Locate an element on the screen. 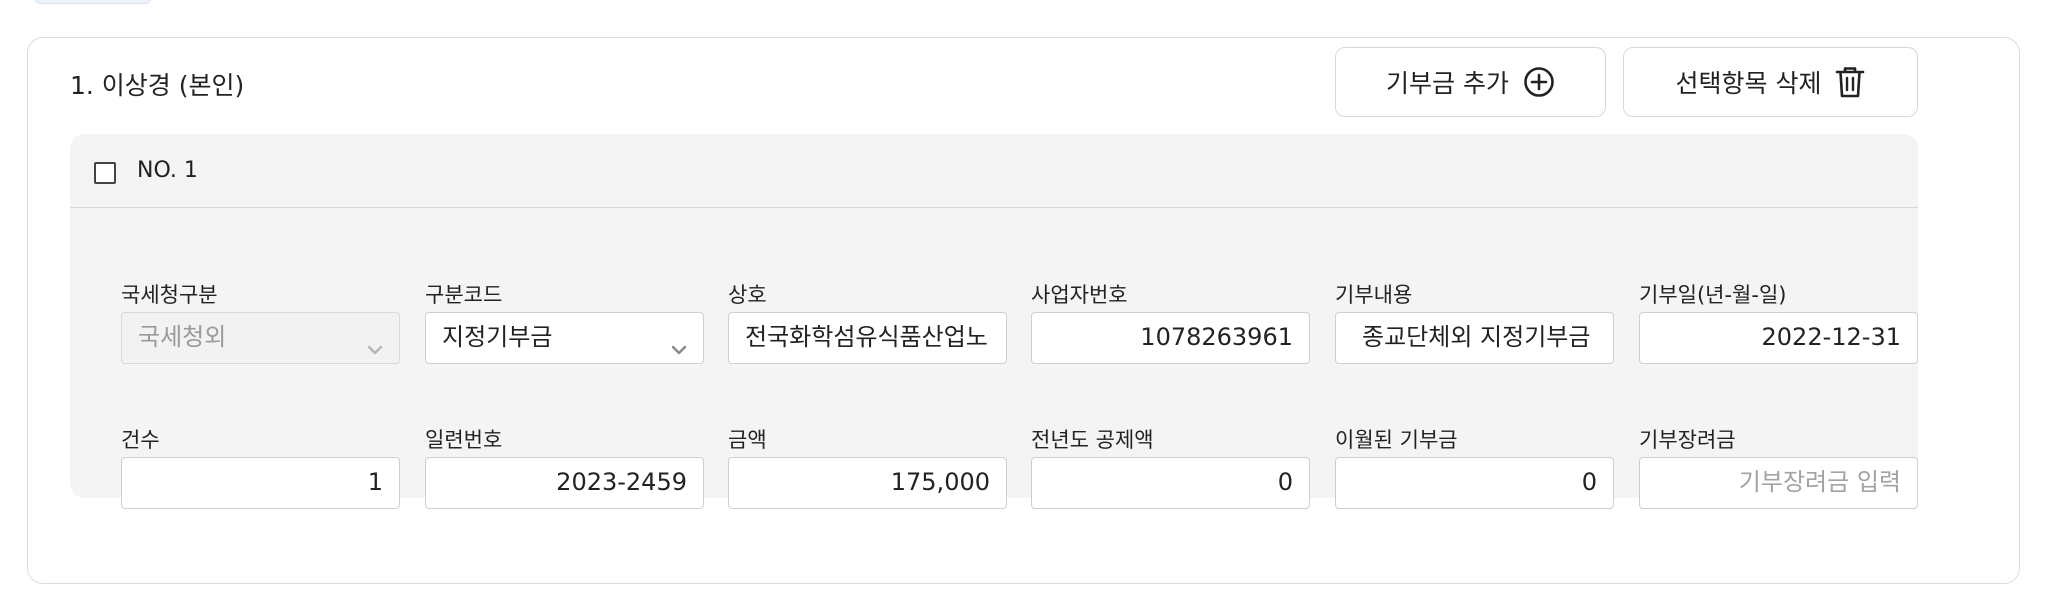 Image resolution: width=2048 pixels, height=601 pixels. serial-number-label: 일련번호 is located at coordinates (464, 440).